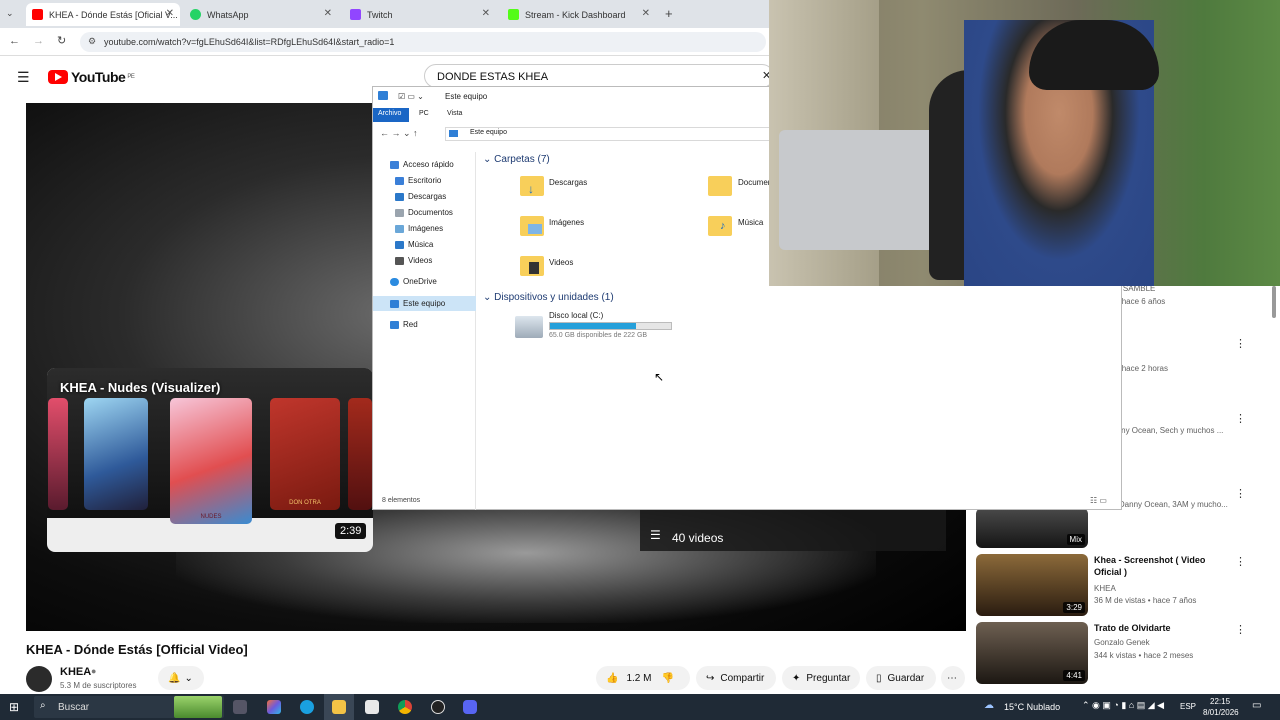 The image size is (1280, 720). I want to click on search-input: DONDE ESTAS KHEA, so click(599, 76).